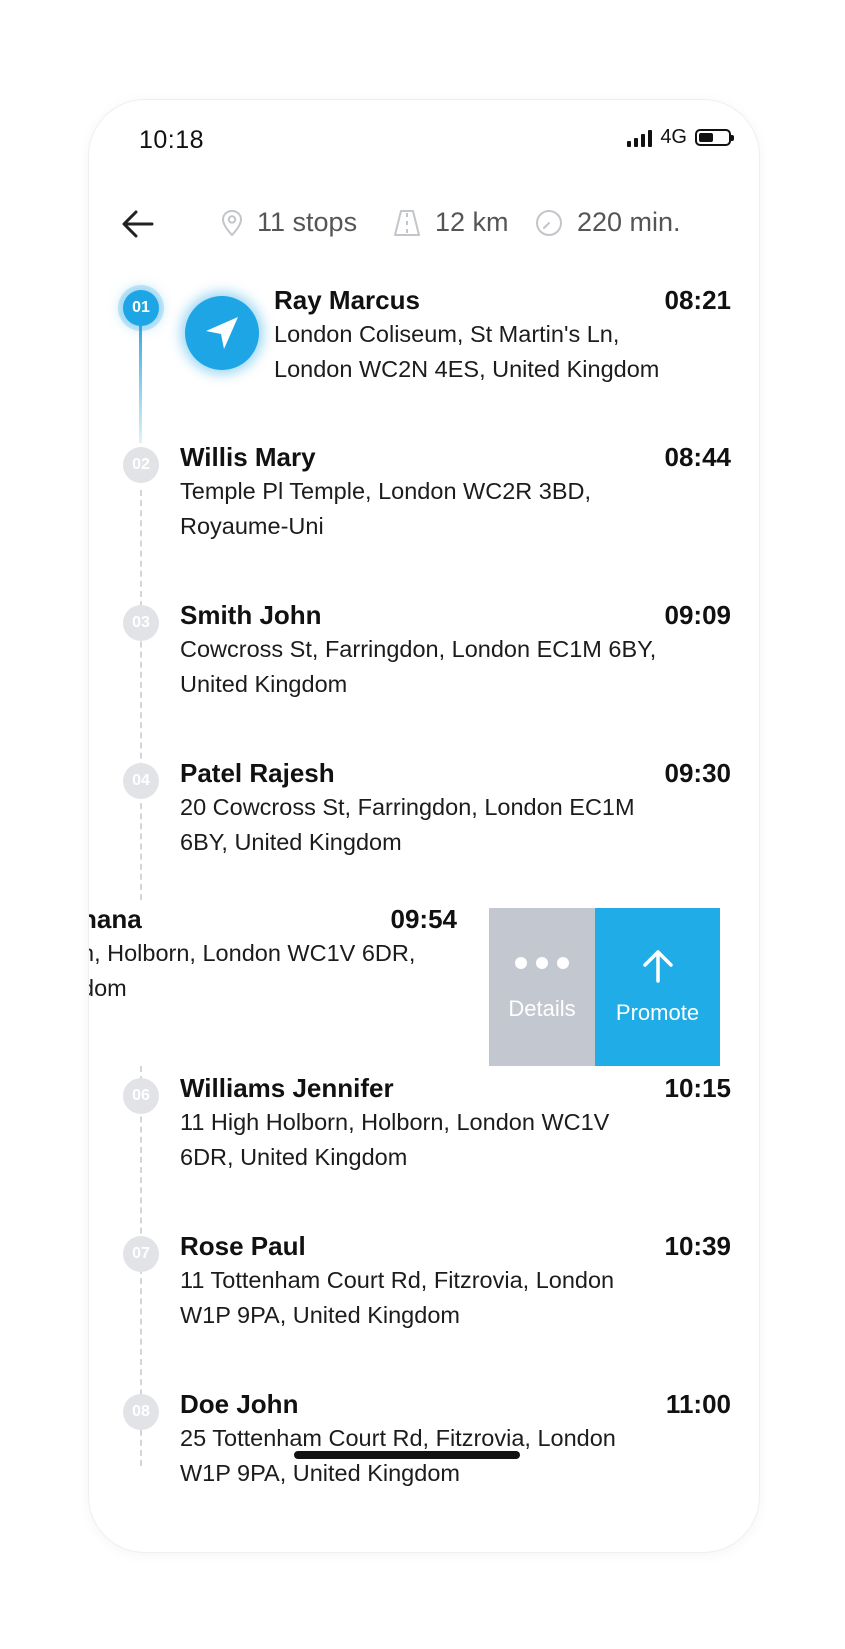 Image resolution: width=845 pixels, height=1649 pixels. I want to click on stop-address-line-1: 11 High Holborn, Holborn, London WC1V, so click(395, 1122).